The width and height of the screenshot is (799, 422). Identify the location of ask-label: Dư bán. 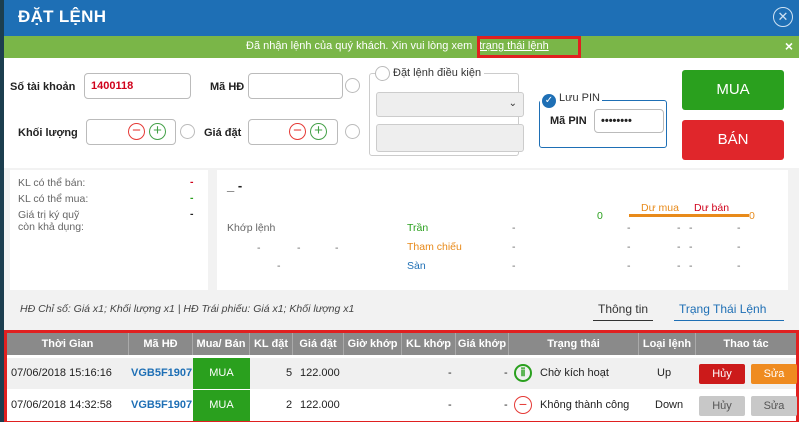
(712, 208).